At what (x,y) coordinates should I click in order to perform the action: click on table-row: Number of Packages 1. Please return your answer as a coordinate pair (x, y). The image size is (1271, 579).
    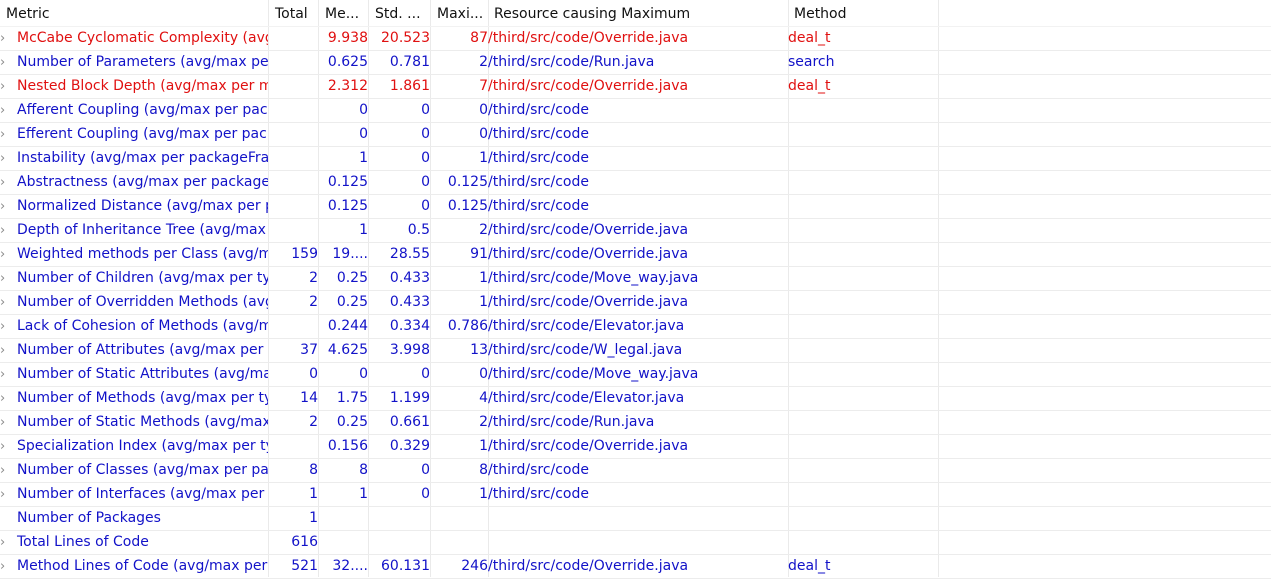
    Looking at the image, I should click on (635, 518).